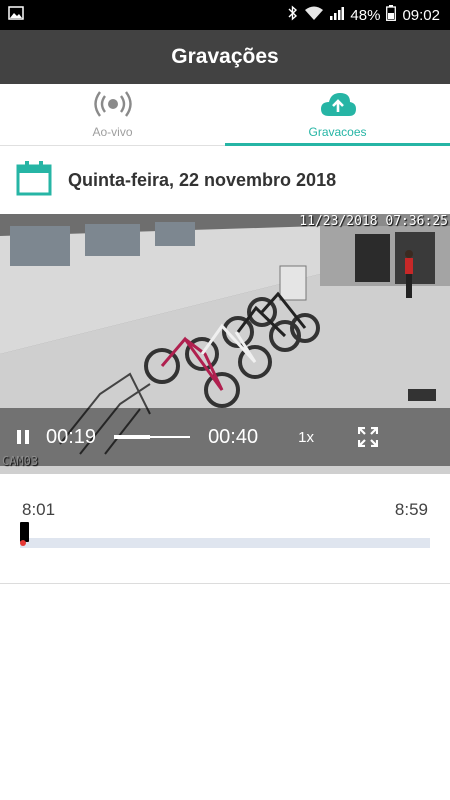 This screenshot has height=800, width=450. I want to click on tab-live-label: Ao-vivo, so click(112, 132).